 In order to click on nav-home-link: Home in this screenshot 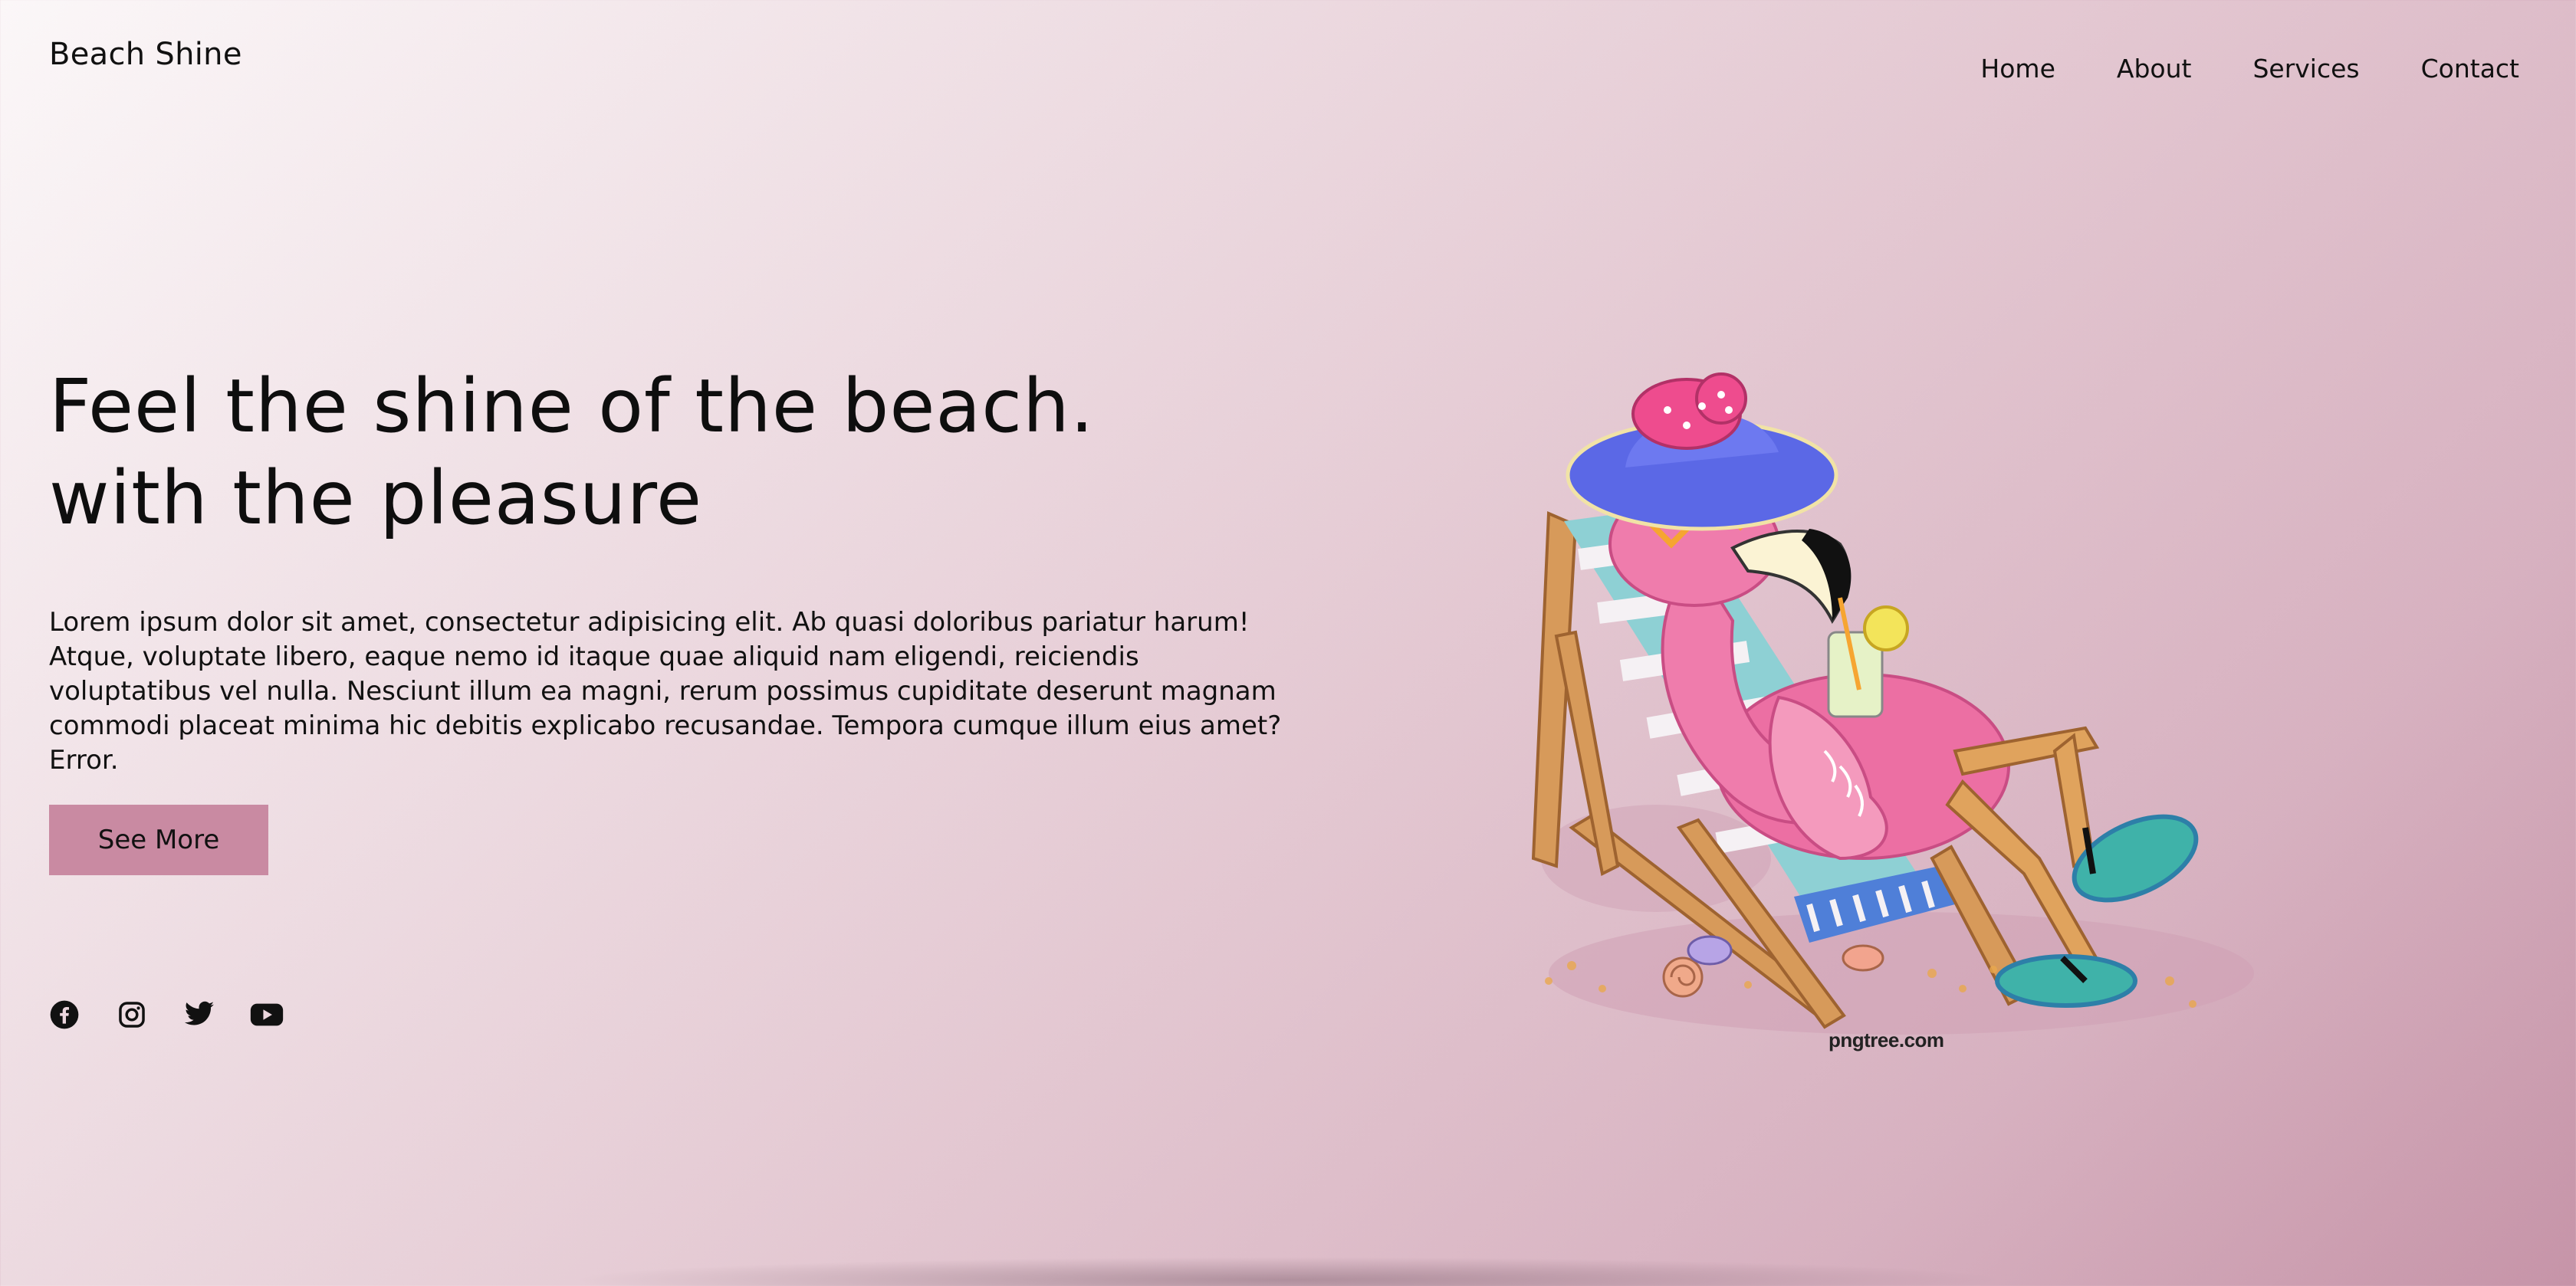, I will do `click(2018, 69)`.